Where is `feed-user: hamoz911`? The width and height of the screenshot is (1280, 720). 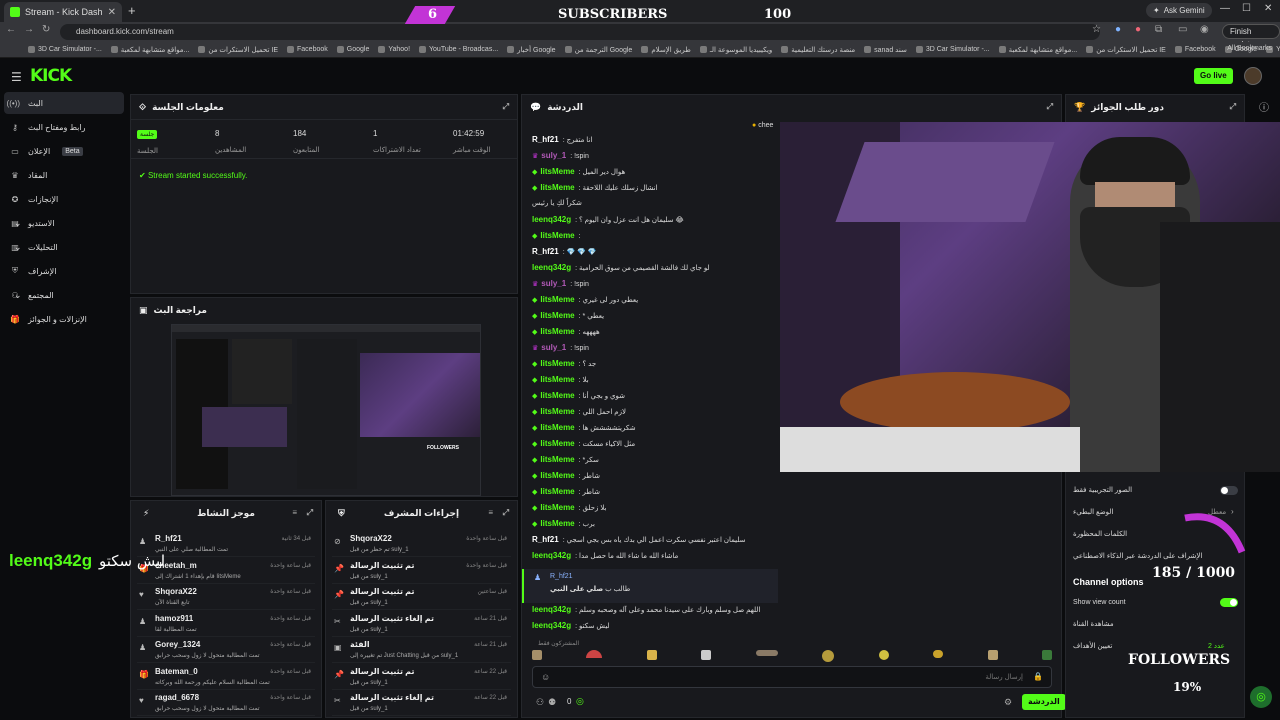 feed-user: hamoz911 is located at coordinates (174, 618).